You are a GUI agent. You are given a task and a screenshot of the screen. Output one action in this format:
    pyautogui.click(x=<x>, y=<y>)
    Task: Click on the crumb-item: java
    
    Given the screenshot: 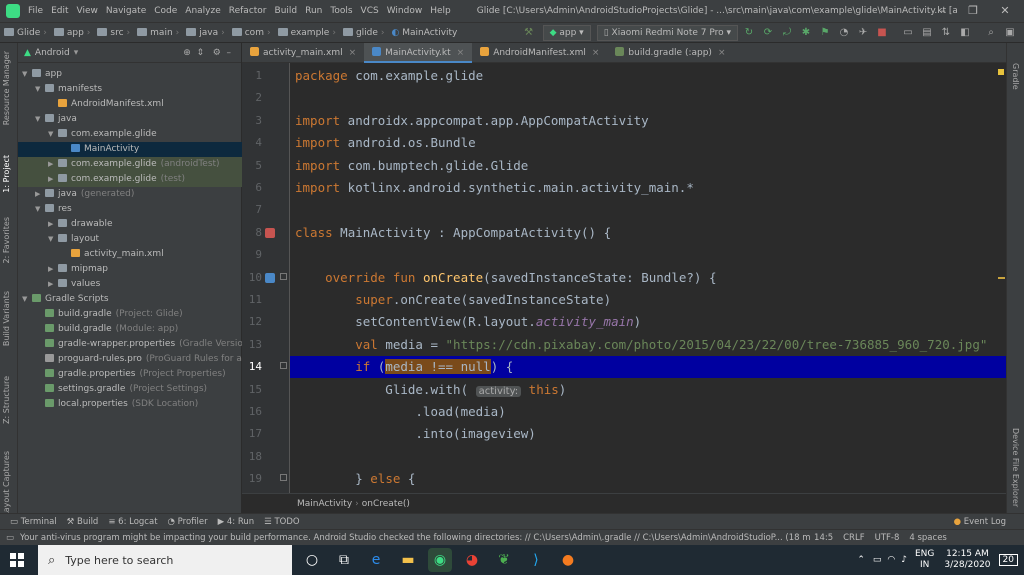 What is the action you would take?
    pyautogui.click(x=202, y=32)
    